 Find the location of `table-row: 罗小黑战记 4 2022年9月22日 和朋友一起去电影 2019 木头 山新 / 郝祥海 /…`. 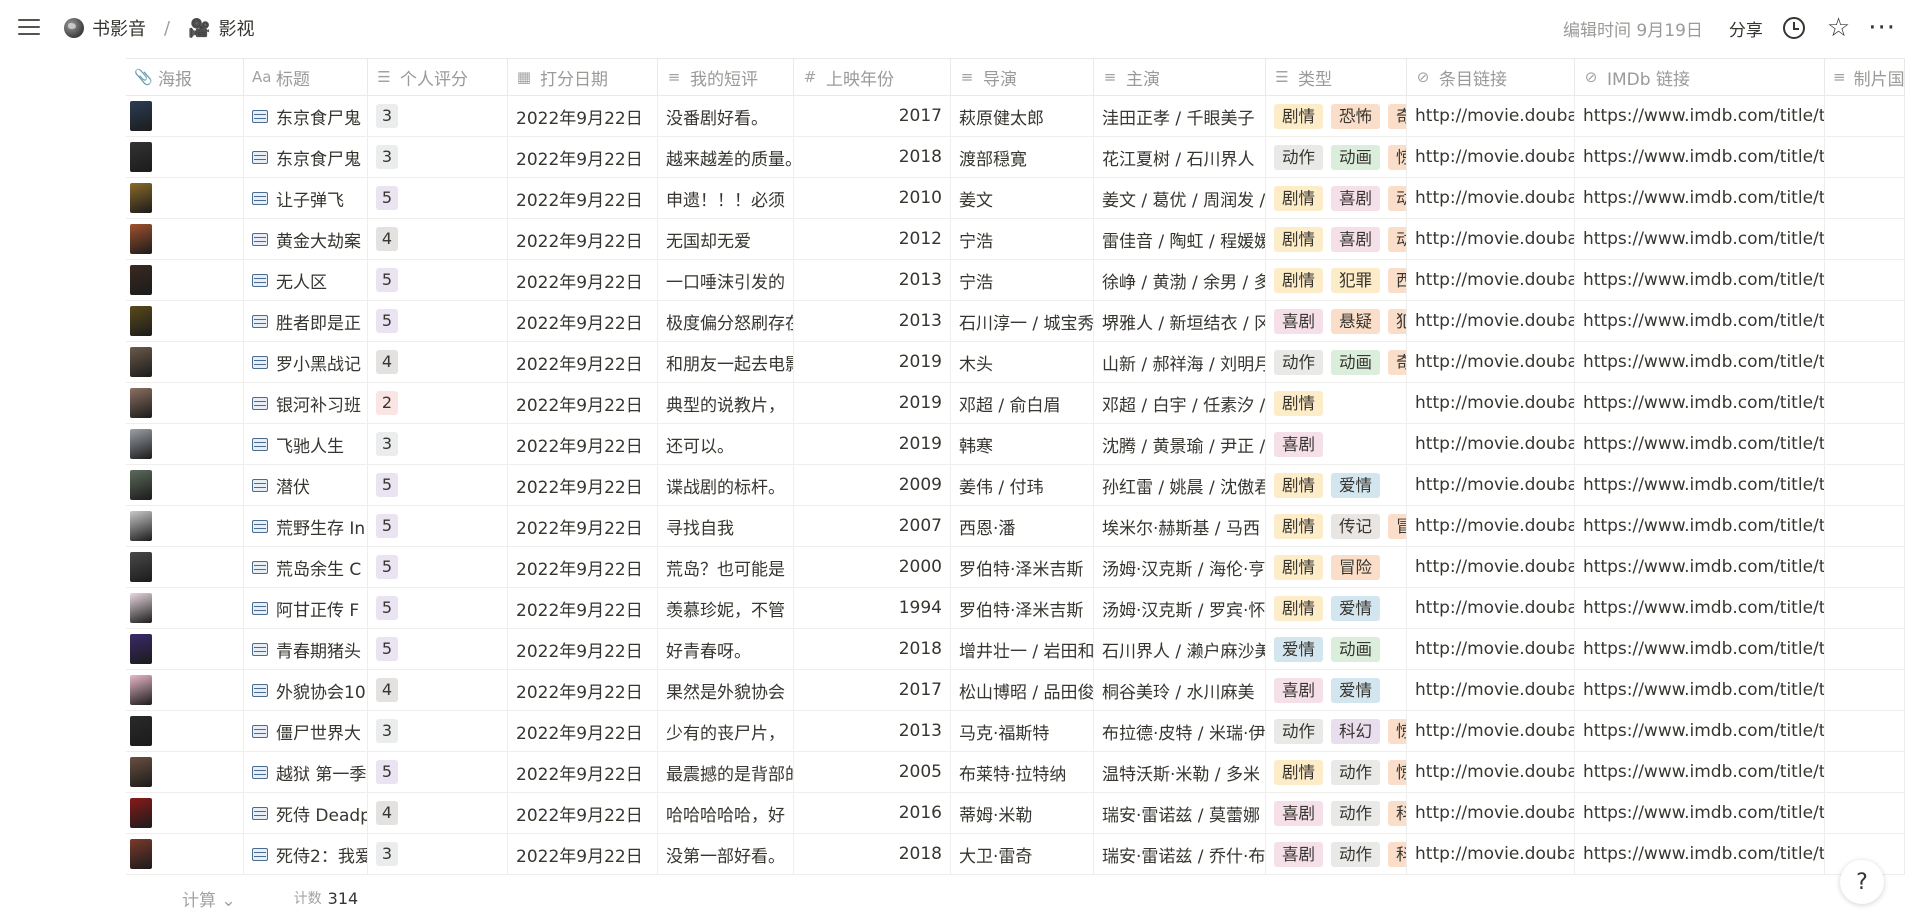

table-row: 罗小黑战记 4 2022年9月22日 和朋友一起去电影 2019 木头 山新 / 郝祥海 /… is located at coordinates (1015, 362).